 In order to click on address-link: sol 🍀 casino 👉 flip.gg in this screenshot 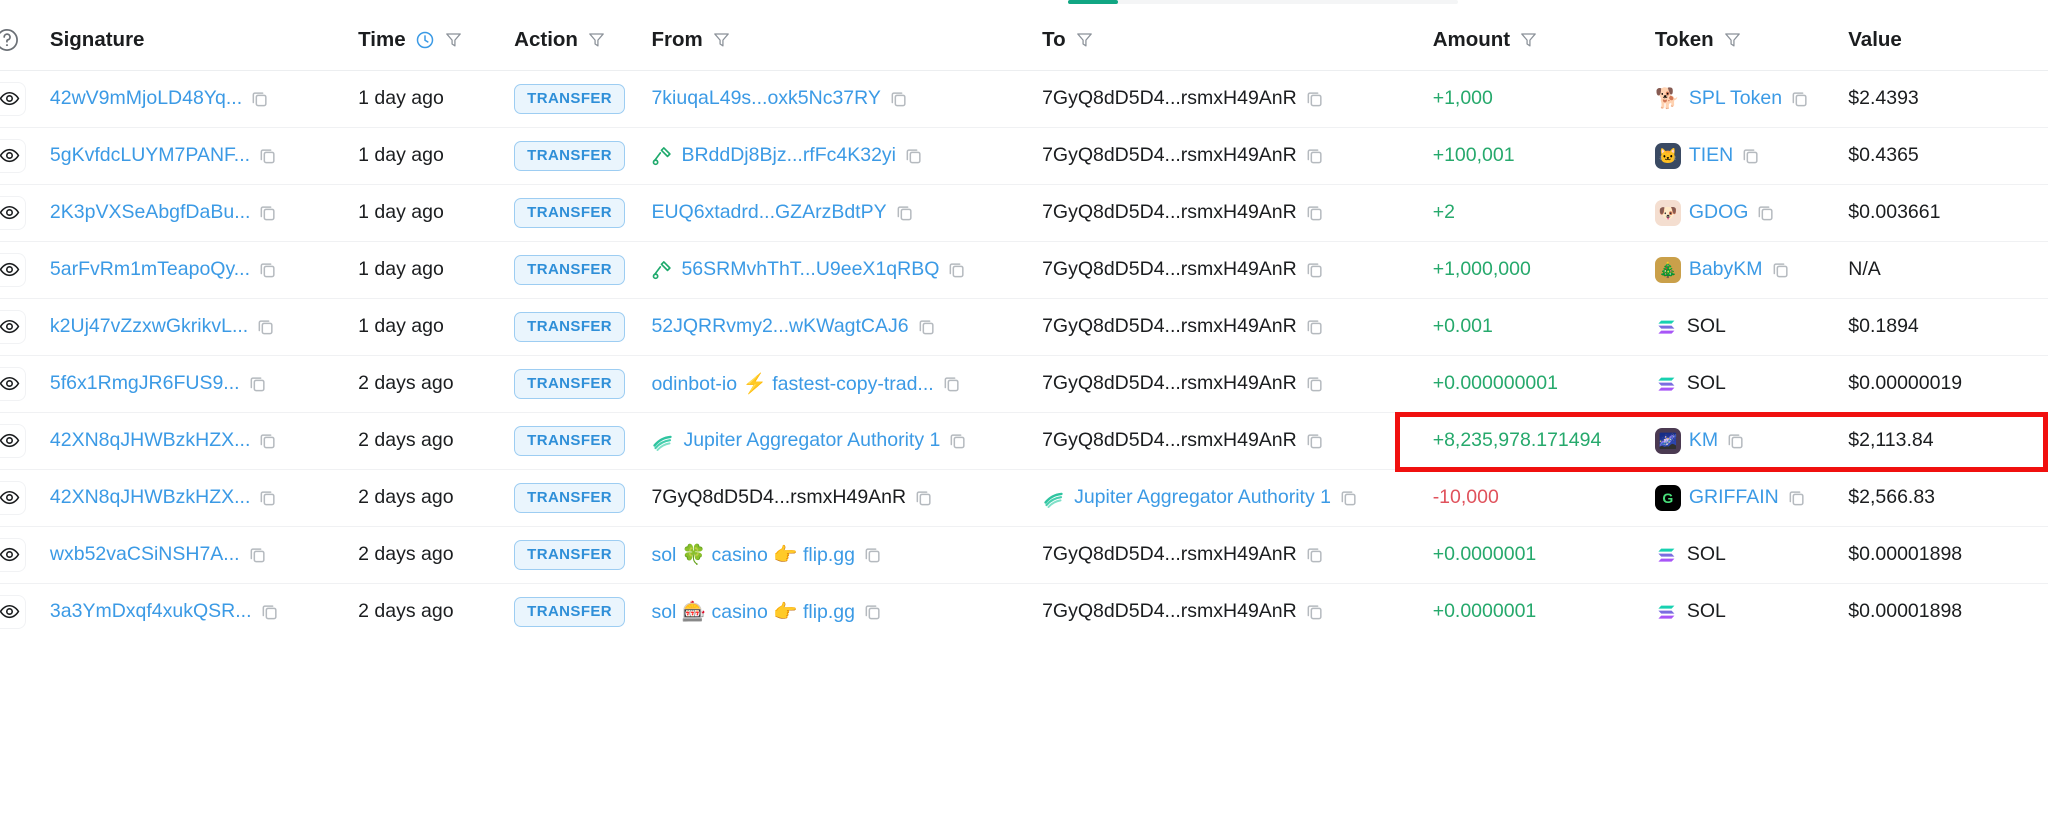, I will do `click(753, 555)`.